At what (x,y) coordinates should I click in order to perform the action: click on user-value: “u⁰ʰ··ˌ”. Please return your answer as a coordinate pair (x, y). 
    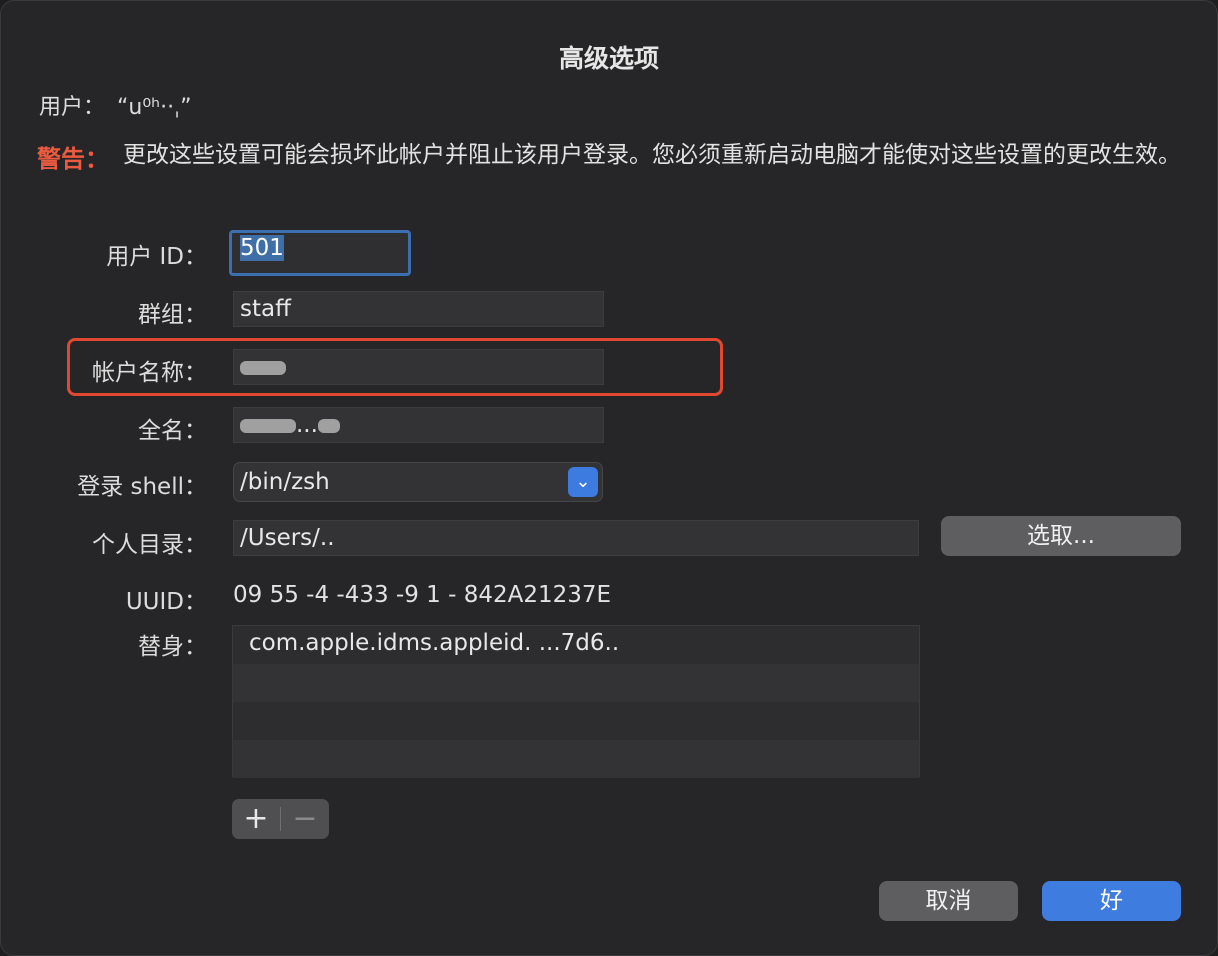
    Looking at the image, I should click on (154, 107).